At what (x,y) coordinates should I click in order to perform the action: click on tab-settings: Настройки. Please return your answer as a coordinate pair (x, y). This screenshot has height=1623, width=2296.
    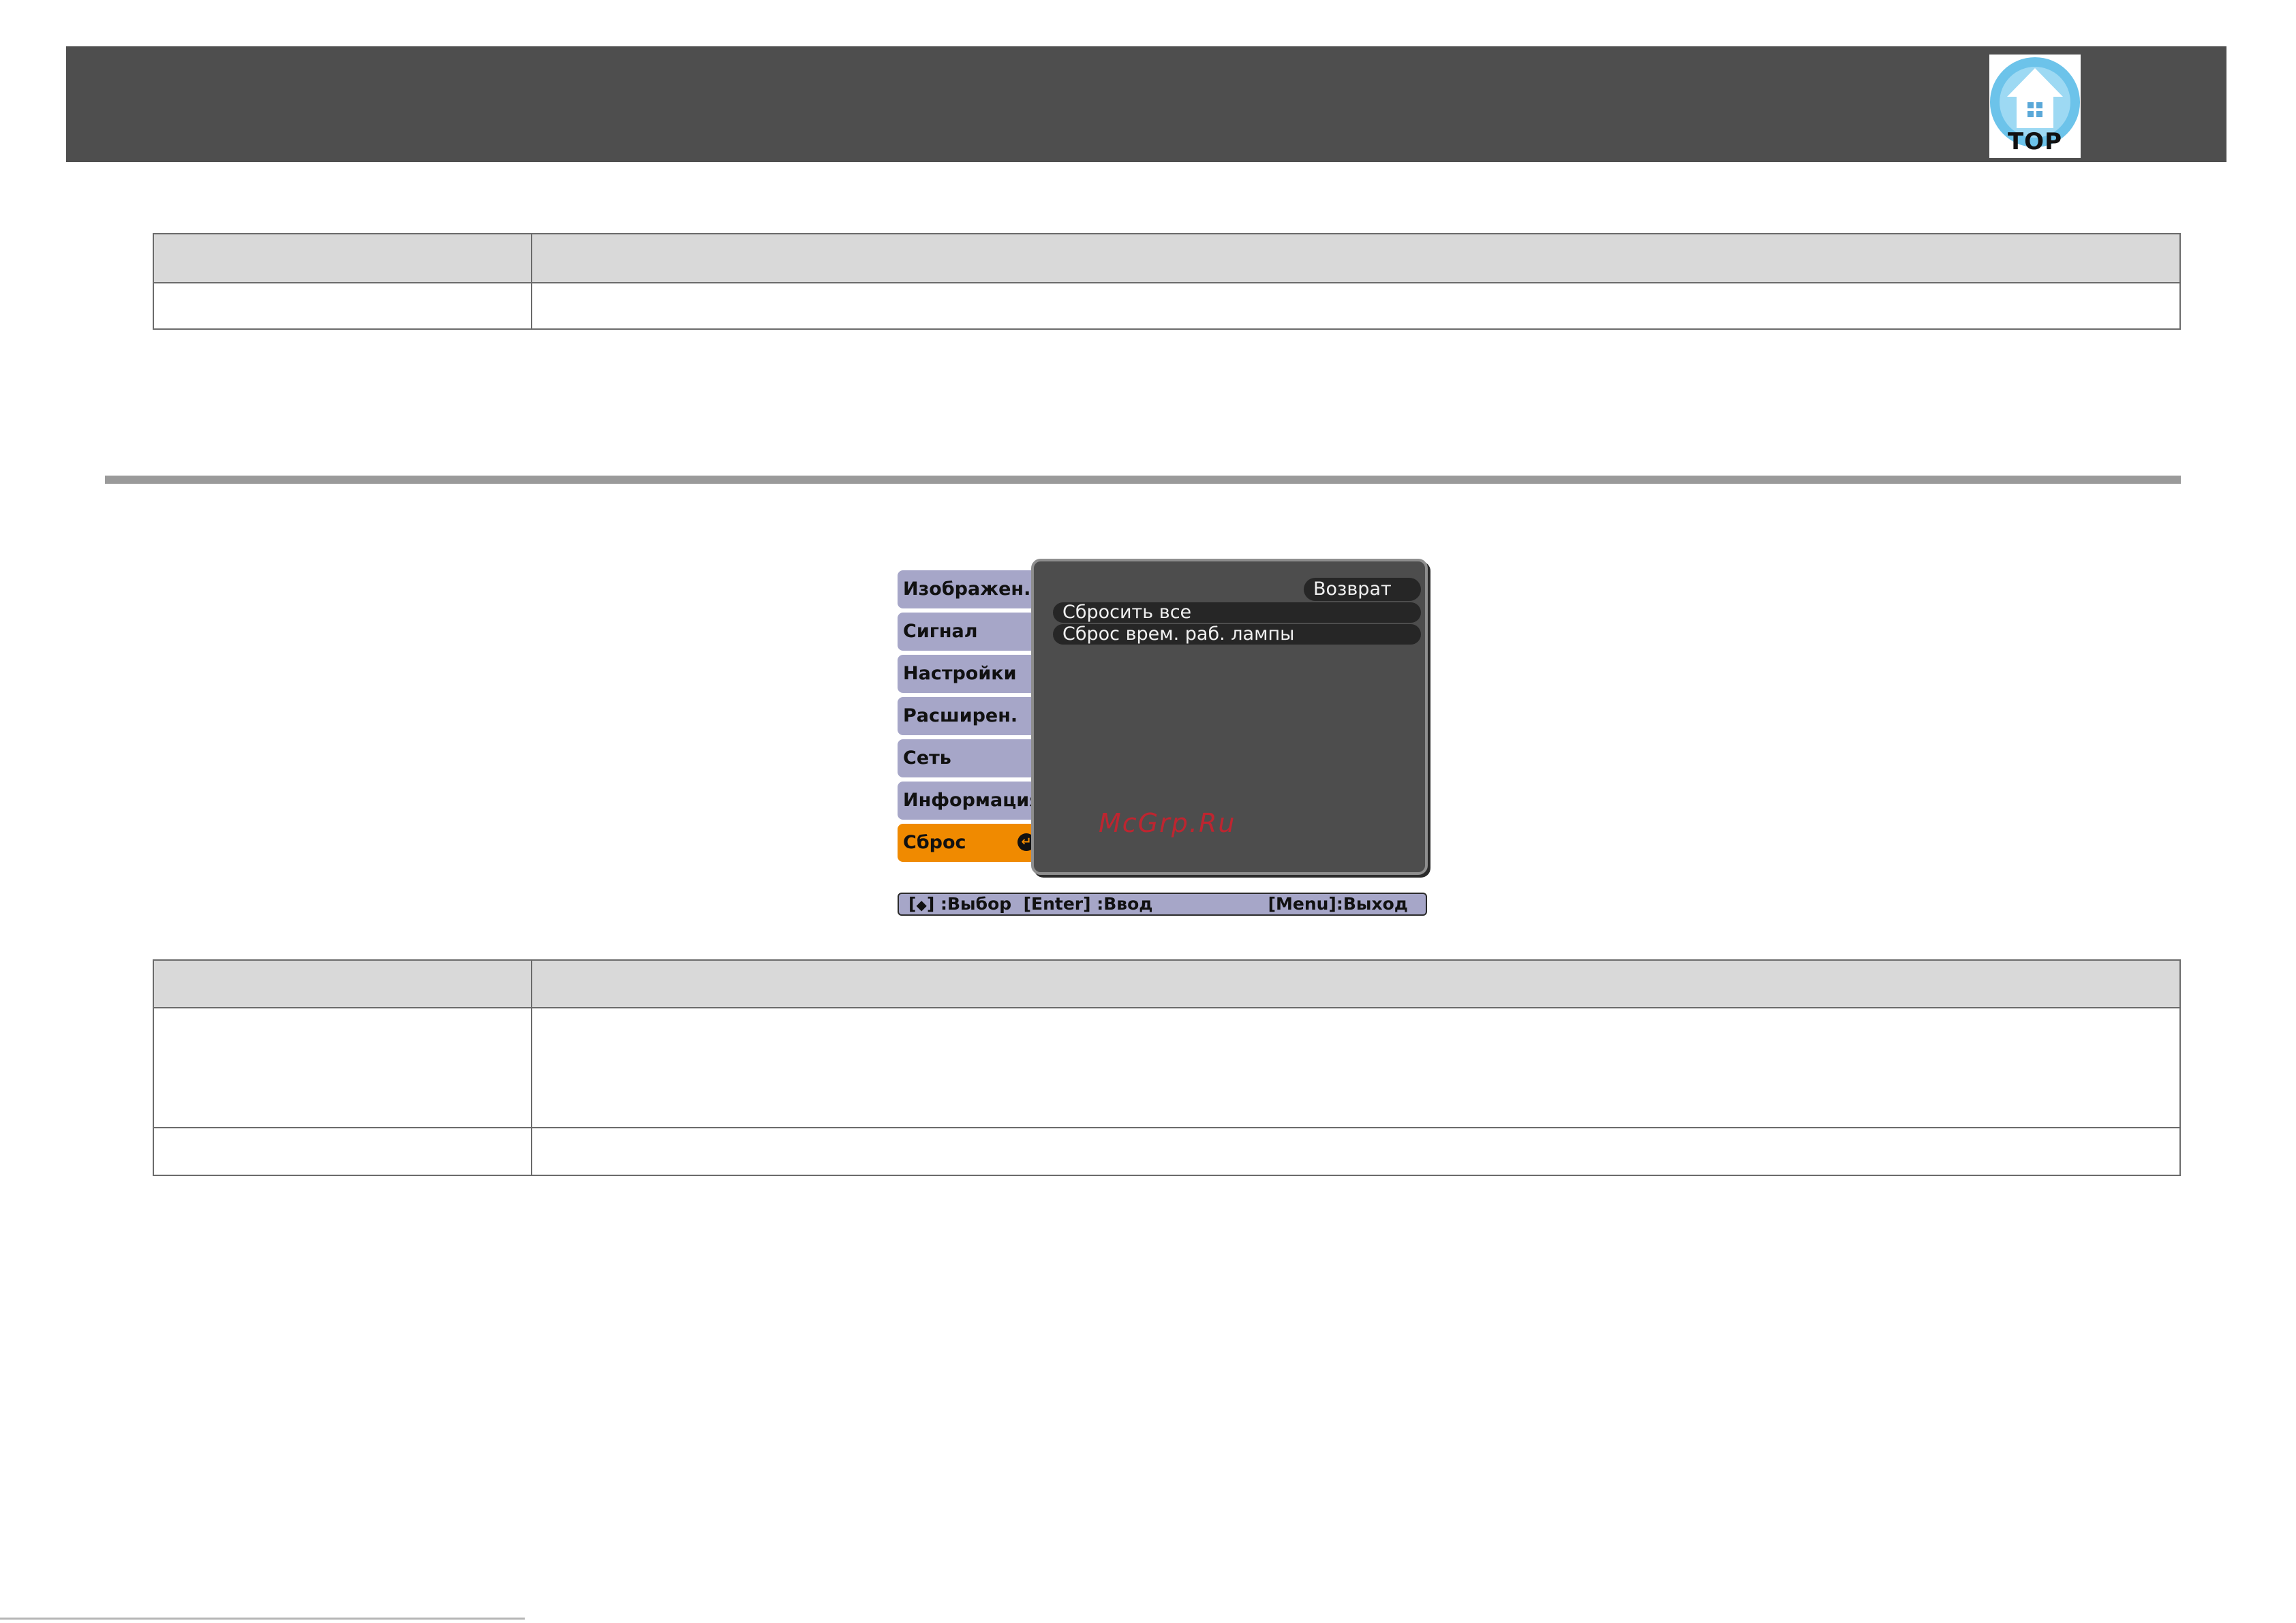
    Looking at the image, I should click on (969, 674).